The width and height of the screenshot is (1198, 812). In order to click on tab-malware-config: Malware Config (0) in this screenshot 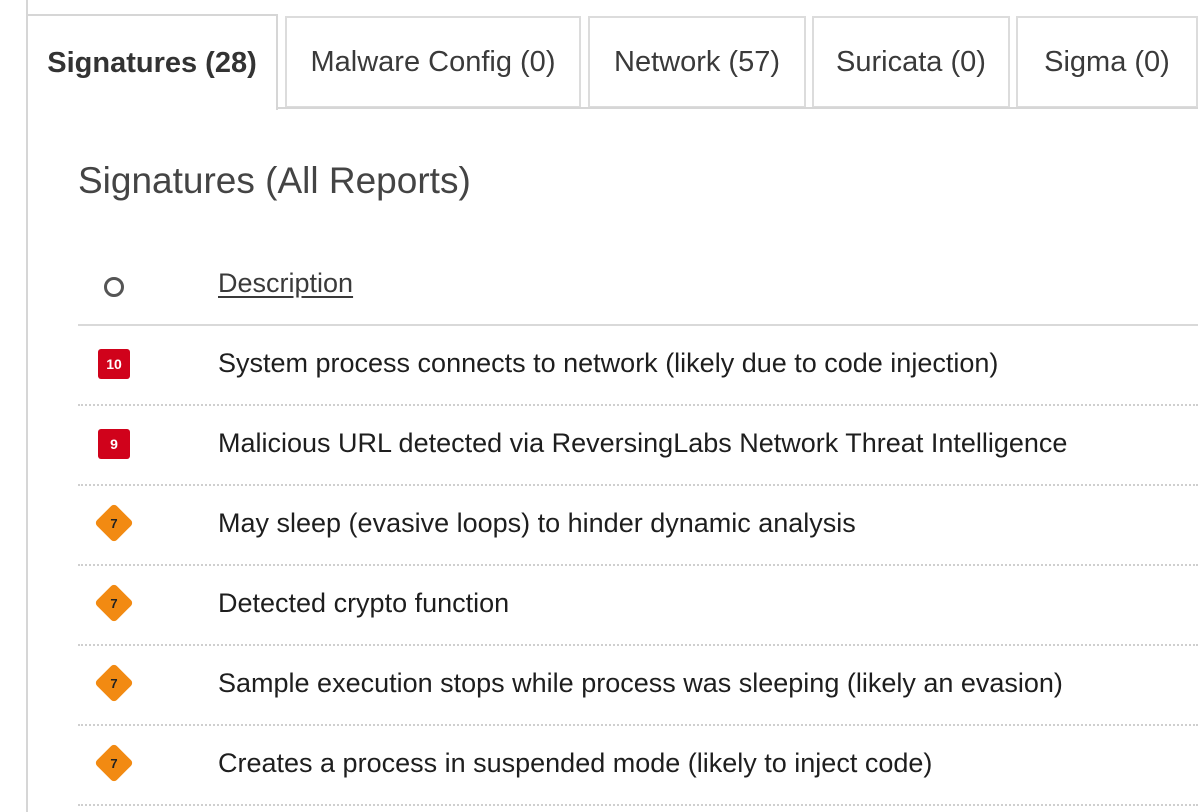, I will do `click(433, 62)`.